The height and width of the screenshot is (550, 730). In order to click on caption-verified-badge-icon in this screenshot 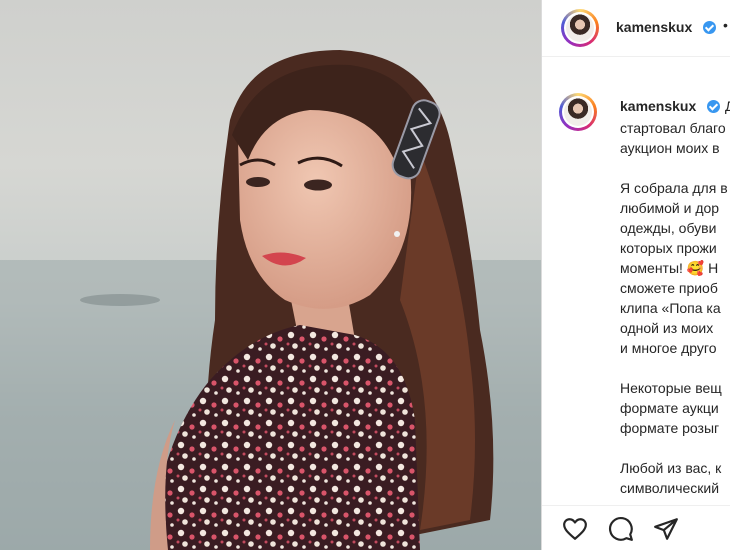, I will do `click(713, 106)`.